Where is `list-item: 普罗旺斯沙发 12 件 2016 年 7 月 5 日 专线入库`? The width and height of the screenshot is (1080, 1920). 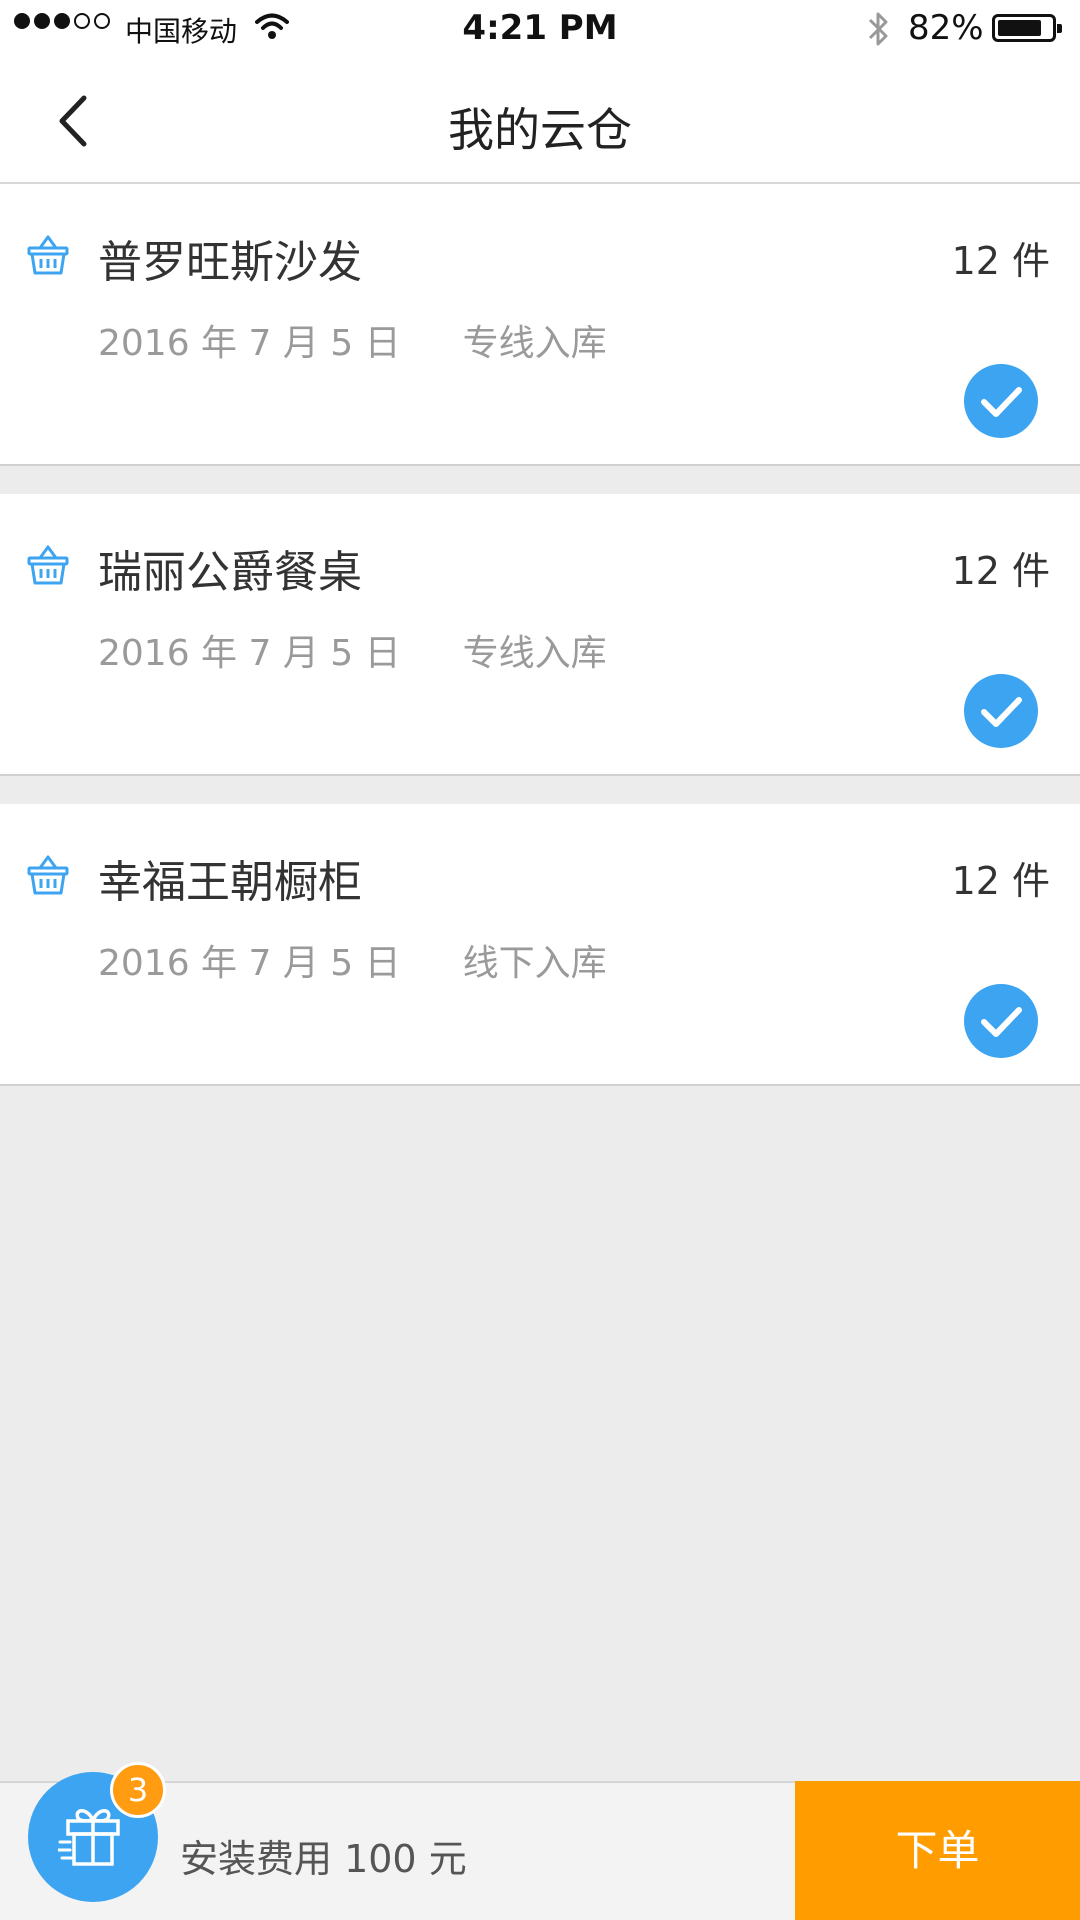
list-item: 普罗旺斯沙发 12 件 2016 年 7 月 5 日 专线入库 is located at coordinates (540, 325).